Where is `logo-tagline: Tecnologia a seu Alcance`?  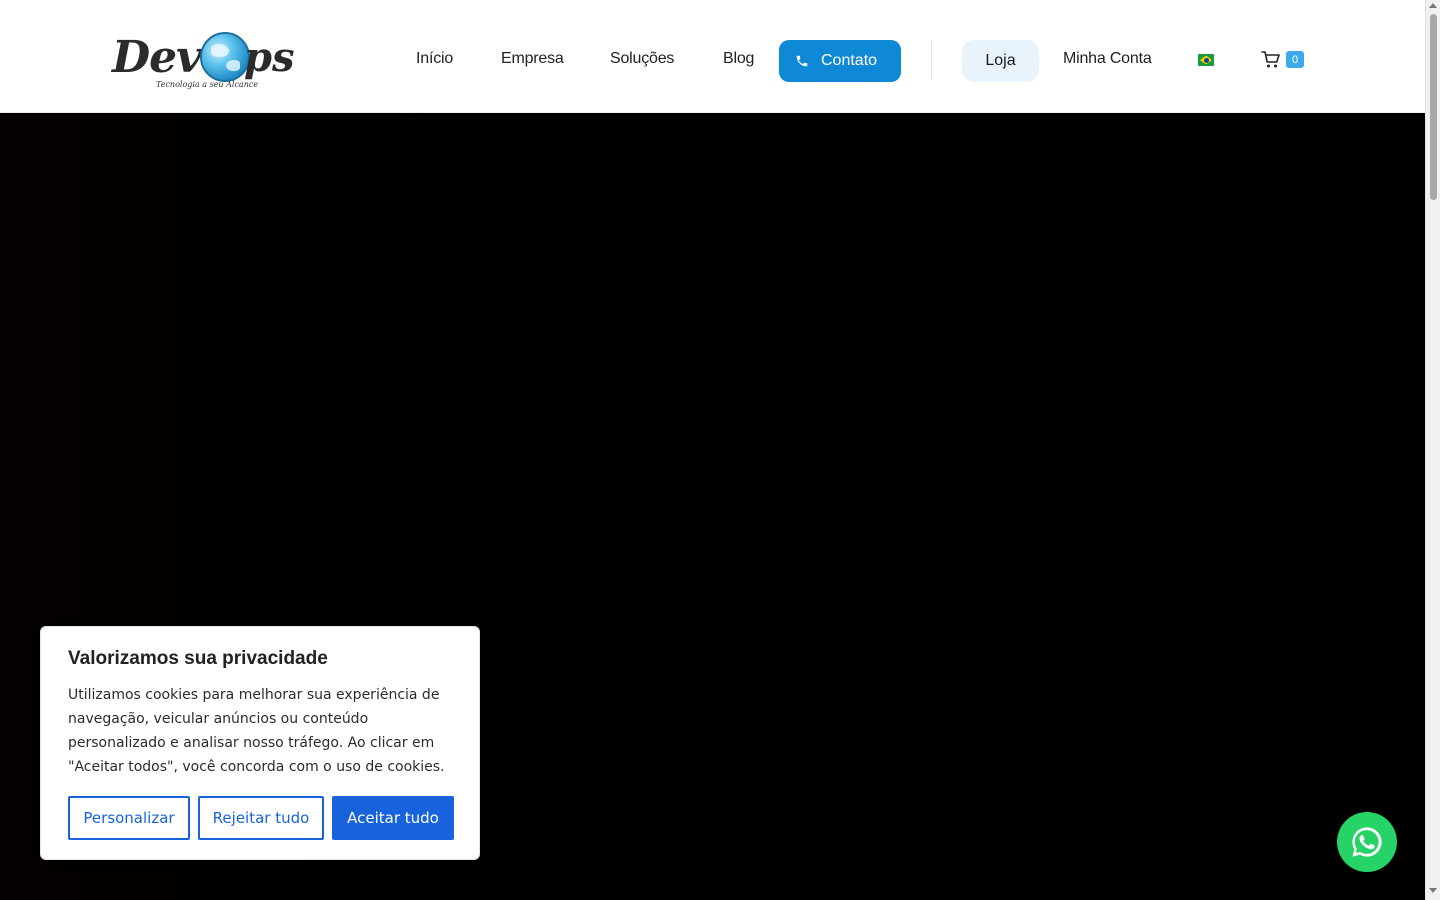
logo-tagline: Tecnologia a seu Alcance is located at coordinates (207, 84).